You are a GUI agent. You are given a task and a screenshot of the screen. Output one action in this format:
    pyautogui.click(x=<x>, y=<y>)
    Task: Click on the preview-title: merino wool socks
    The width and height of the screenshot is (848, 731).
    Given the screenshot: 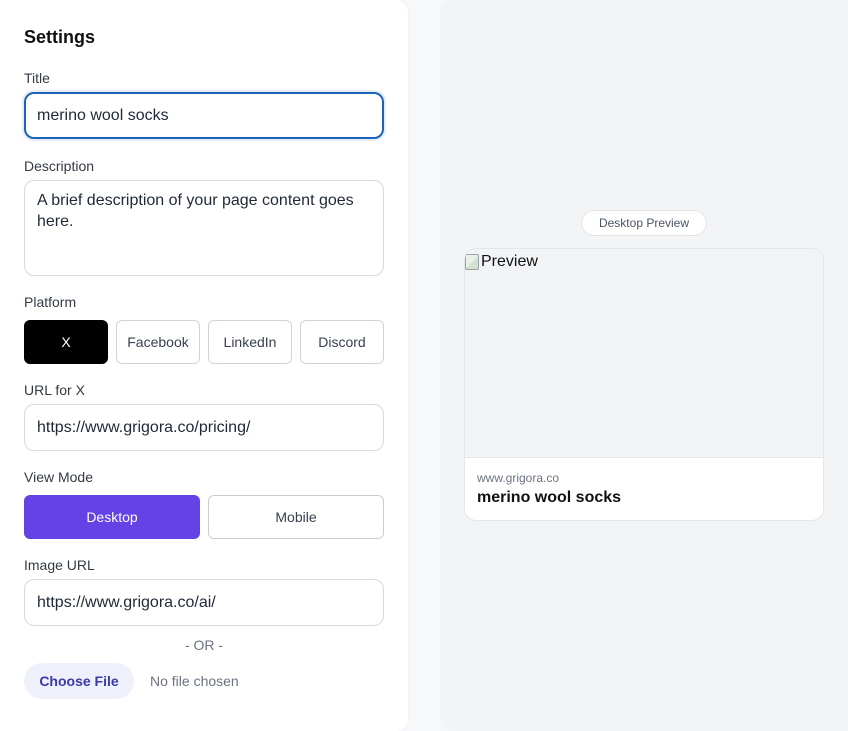 What is the action you would take?
    pyautogui.click(x=549, y=497)
    